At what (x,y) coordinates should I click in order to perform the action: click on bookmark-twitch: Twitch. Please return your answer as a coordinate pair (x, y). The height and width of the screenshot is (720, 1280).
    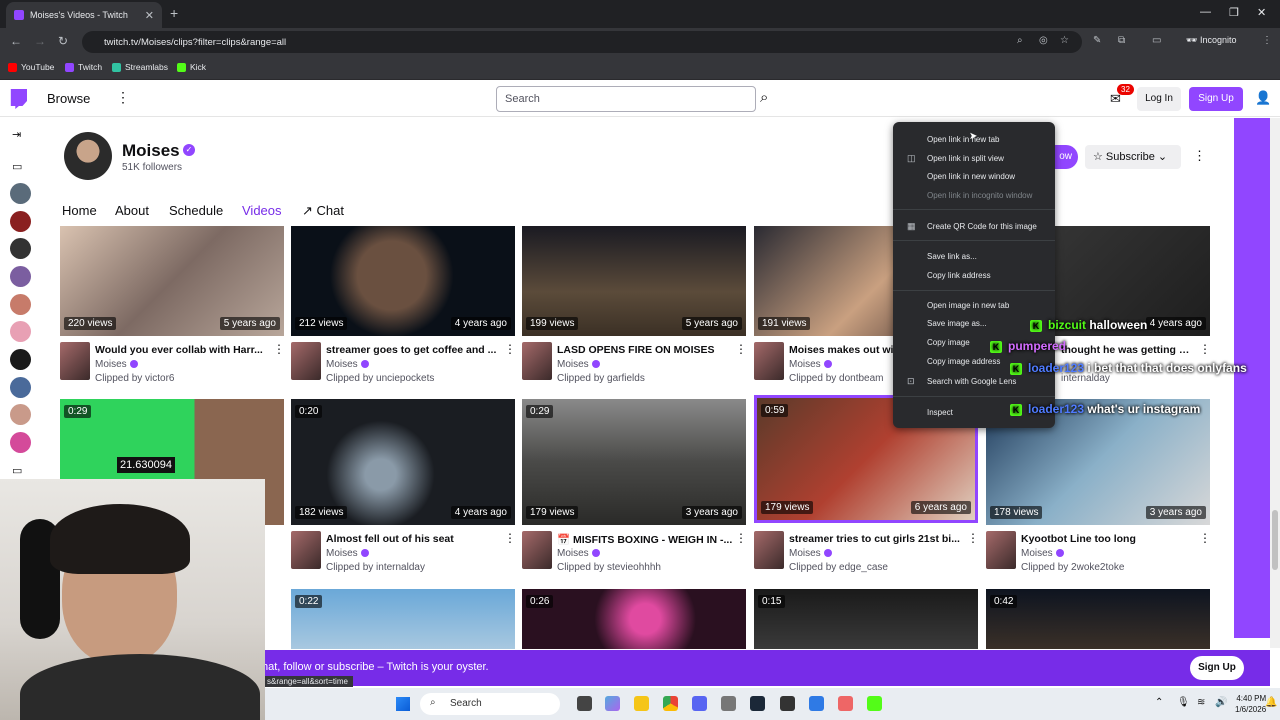
    Looking at the image, I should click on (83, 67).